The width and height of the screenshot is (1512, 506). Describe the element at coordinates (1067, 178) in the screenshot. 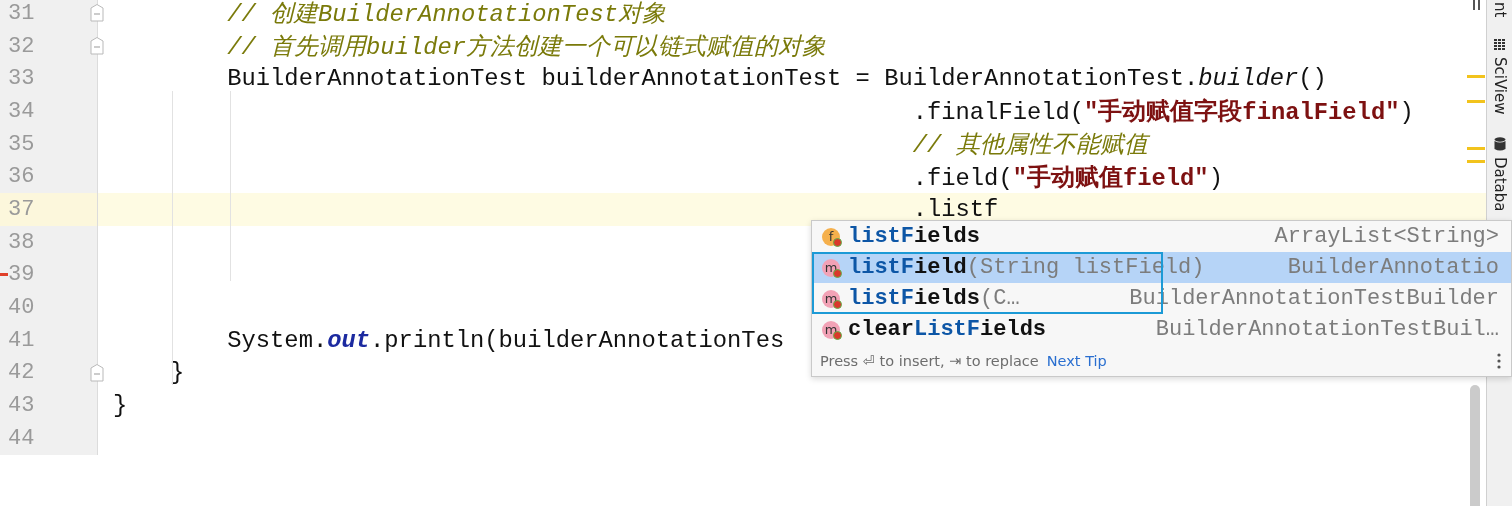

I see `code-line: .field("手动赋值field")` at that location.